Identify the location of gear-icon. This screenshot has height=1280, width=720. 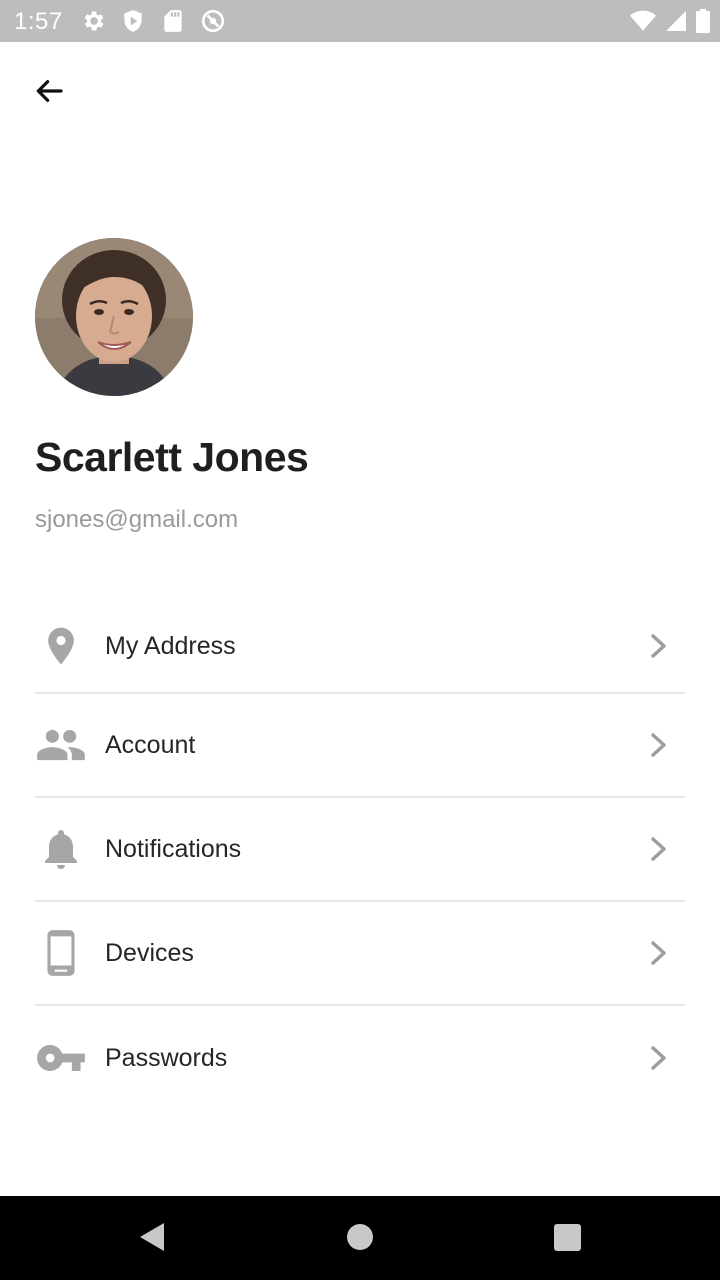
(93, 21).